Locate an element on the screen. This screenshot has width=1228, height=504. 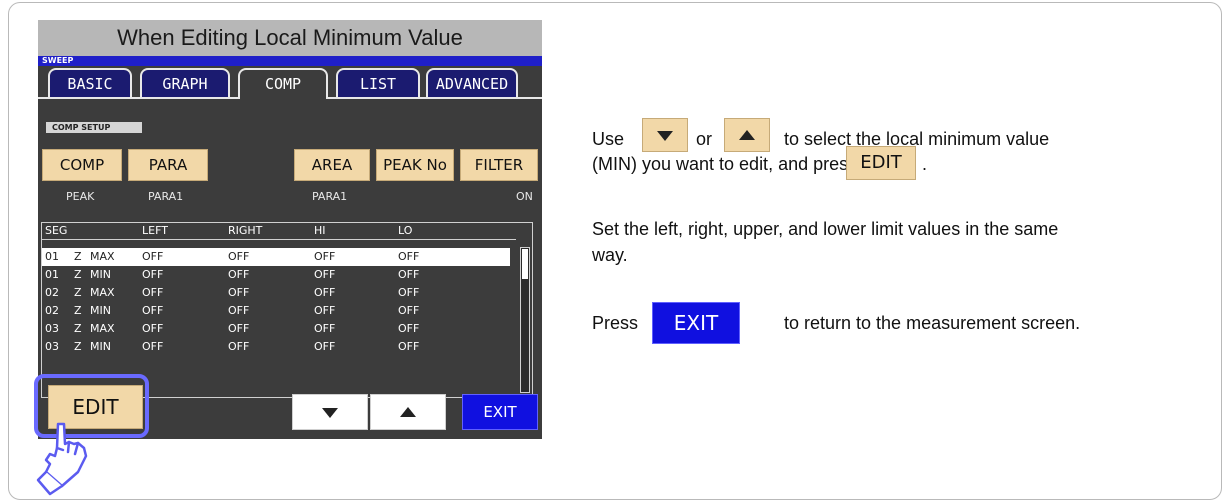
scroll-down-button is located at coordinates (330, 412).